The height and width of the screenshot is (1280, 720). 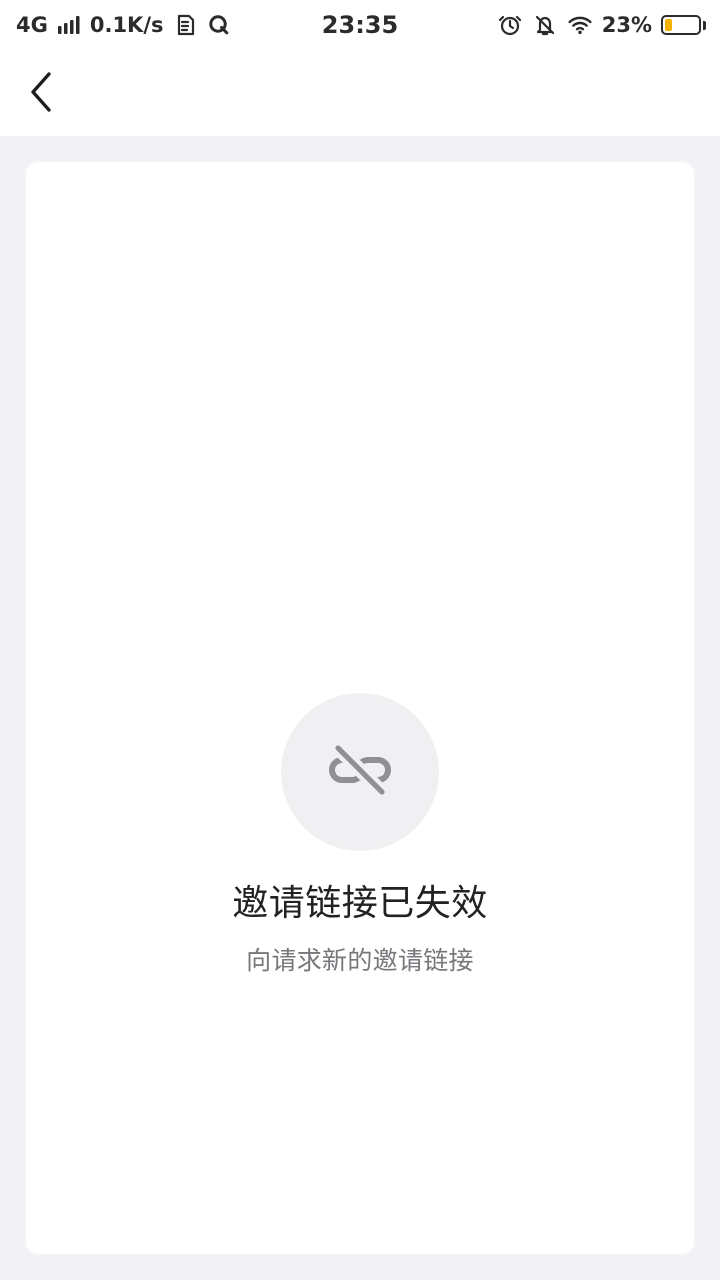 I want to click on back-chevron-icon, so click(x=41, y=92).